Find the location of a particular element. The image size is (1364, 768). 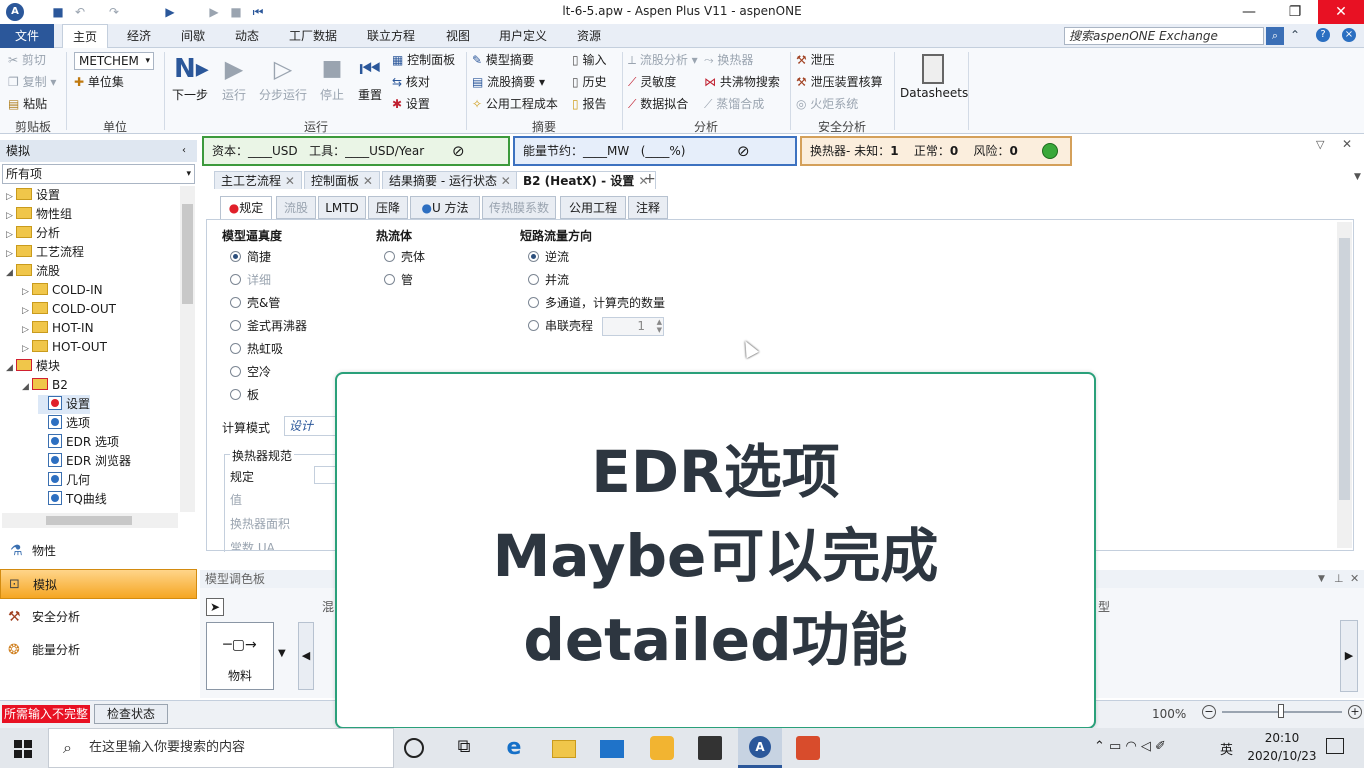

form-tab-specifications: ●规定 is located at coordinates (246, 207).